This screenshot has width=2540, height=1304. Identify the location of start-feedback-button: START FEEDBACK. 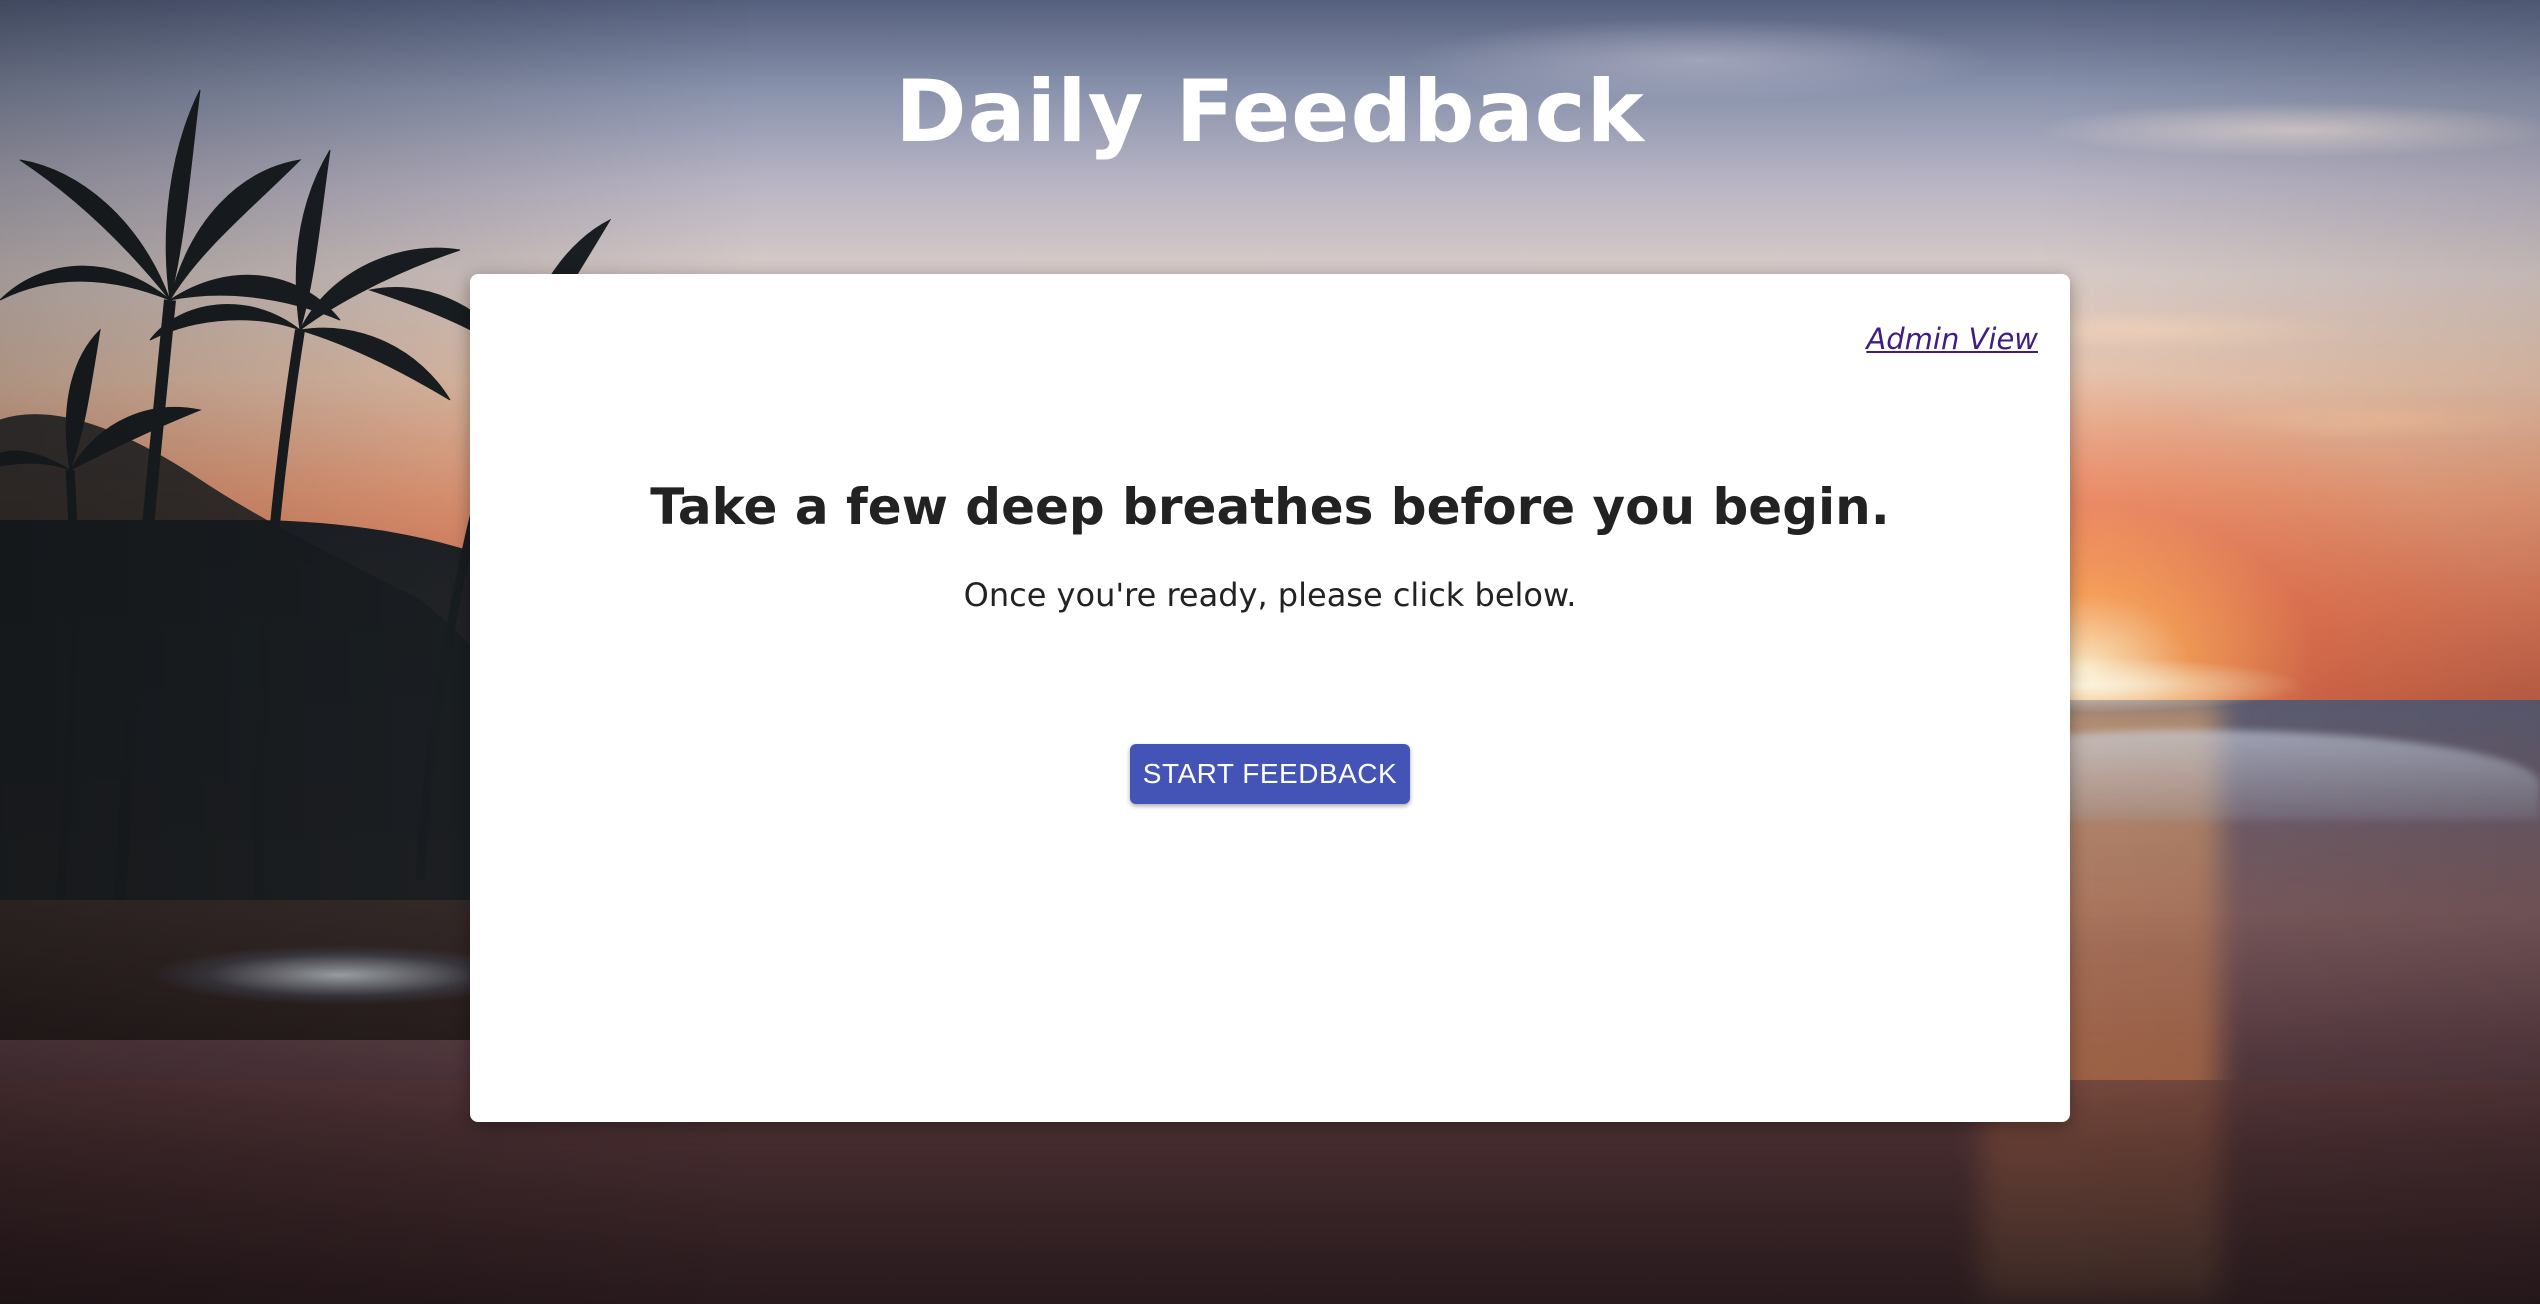
(1270, 774).